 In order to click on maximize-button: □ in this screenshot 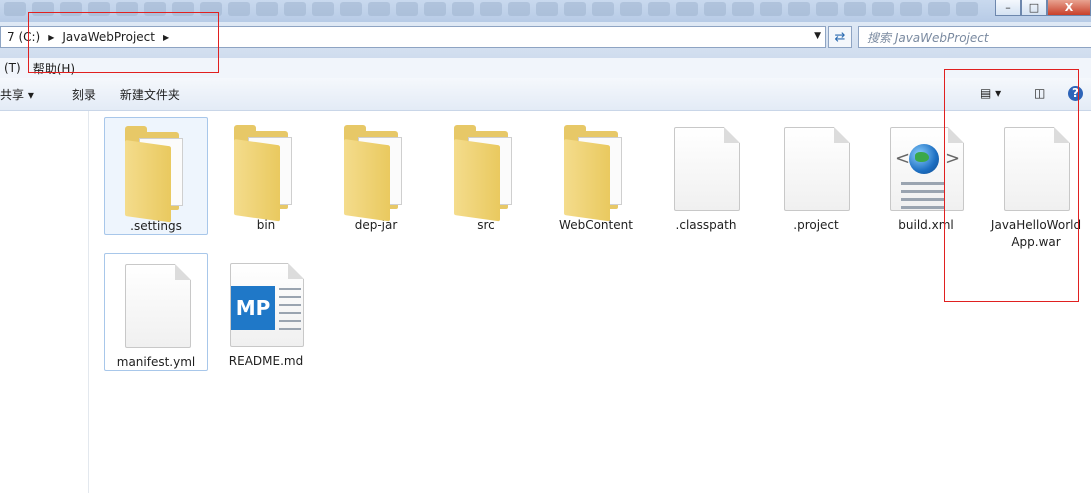, I will do `click(1034, 8)`.